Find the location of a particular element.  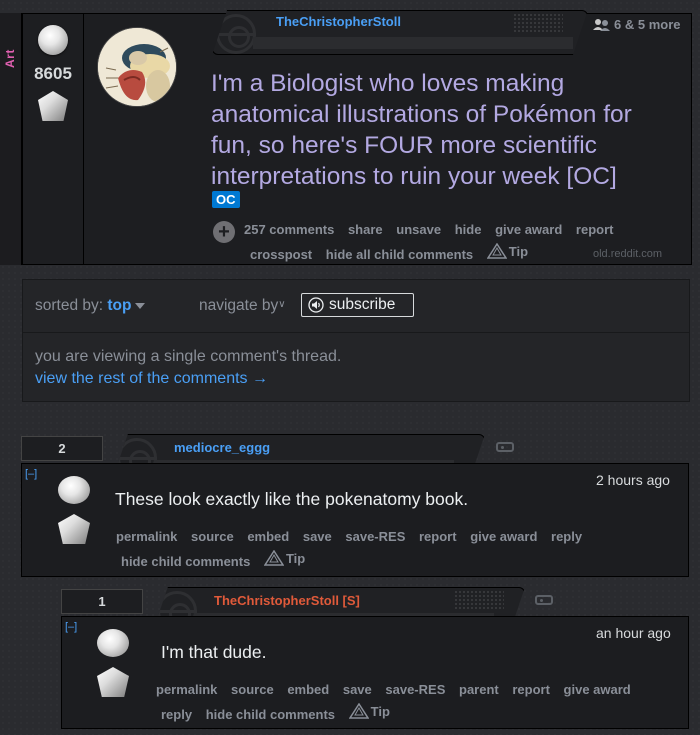

subreddit-tag: Art is located at coordinates (10, 58).